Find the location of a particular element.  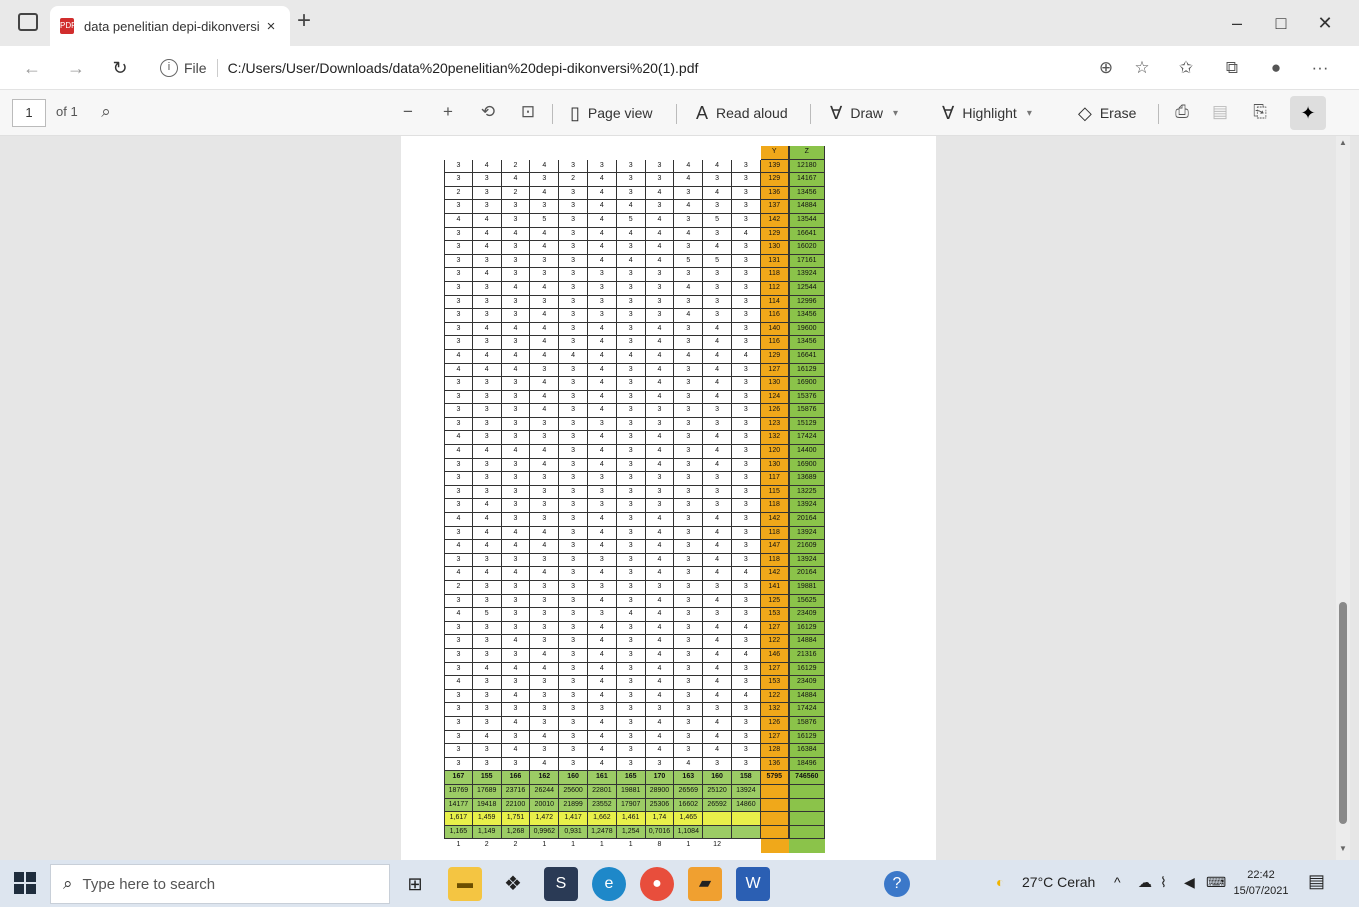

new-tab-button: + is located at coordinates (304, 21).